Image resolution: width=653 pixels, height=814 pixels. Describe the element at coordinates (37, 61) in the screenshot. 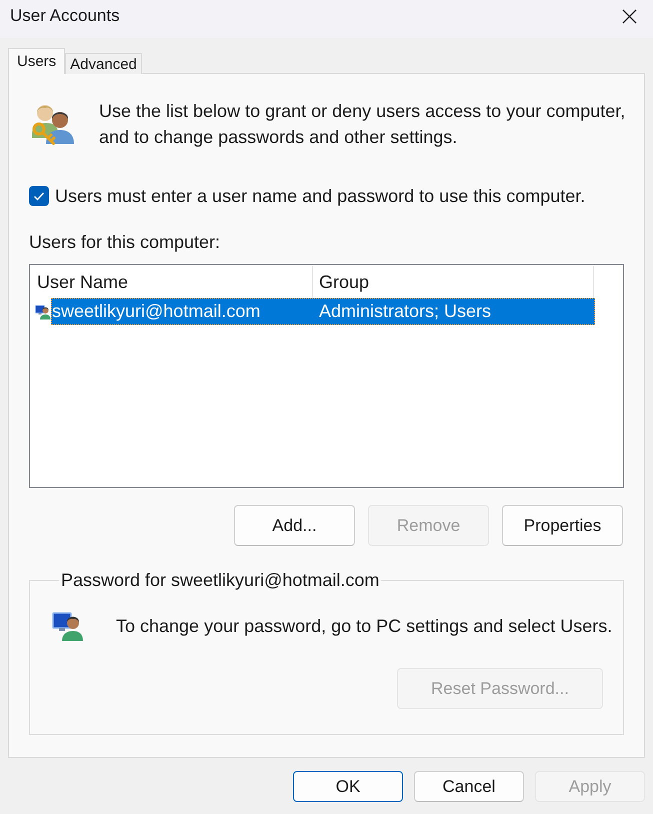

I see `tab: Users` at that location.